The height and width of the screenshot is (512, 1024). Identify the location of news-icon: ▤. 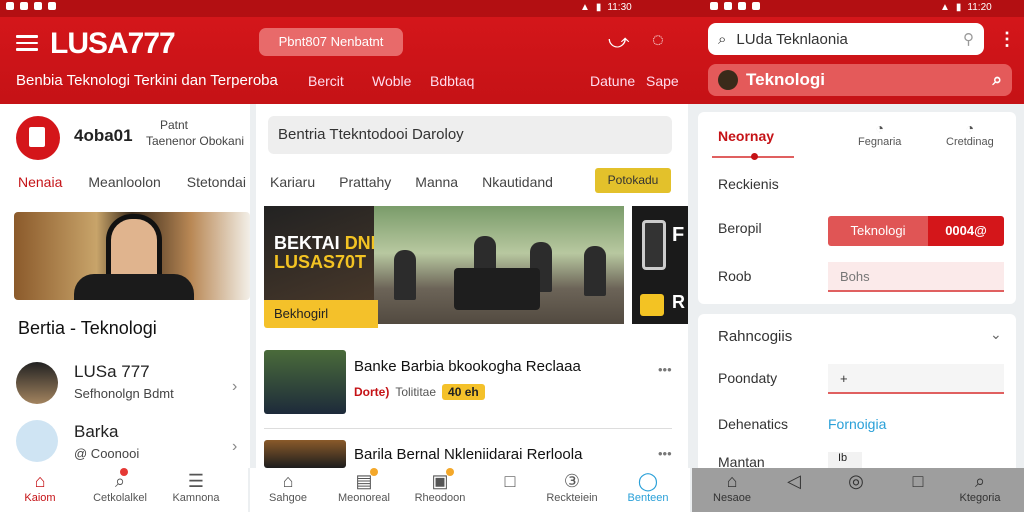
(364, 481).